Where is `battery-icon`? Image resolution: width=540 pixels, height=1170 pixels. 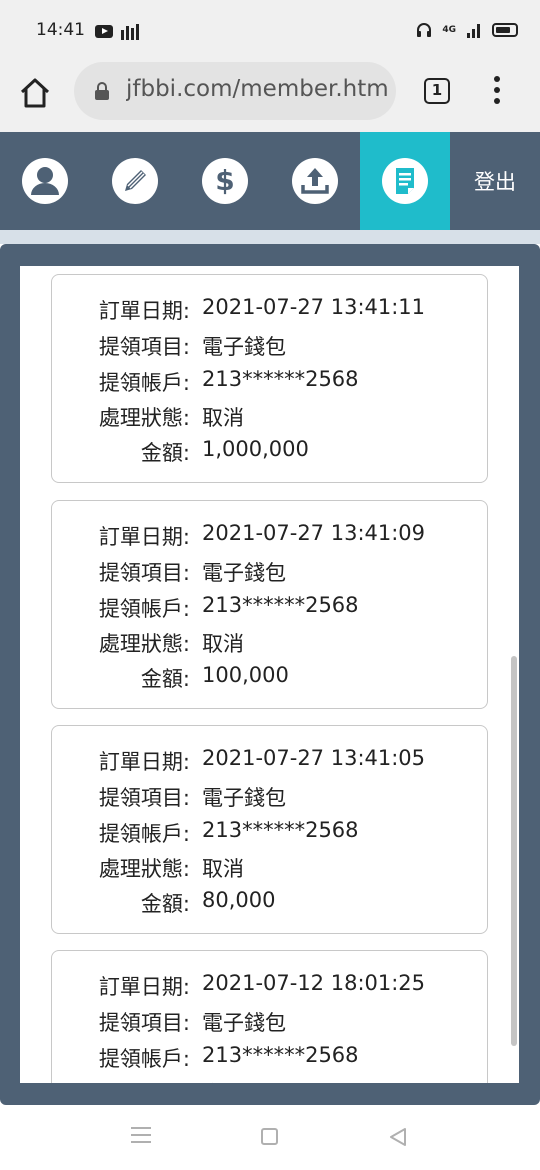 battery-icon is located at coordinates (505, 30).